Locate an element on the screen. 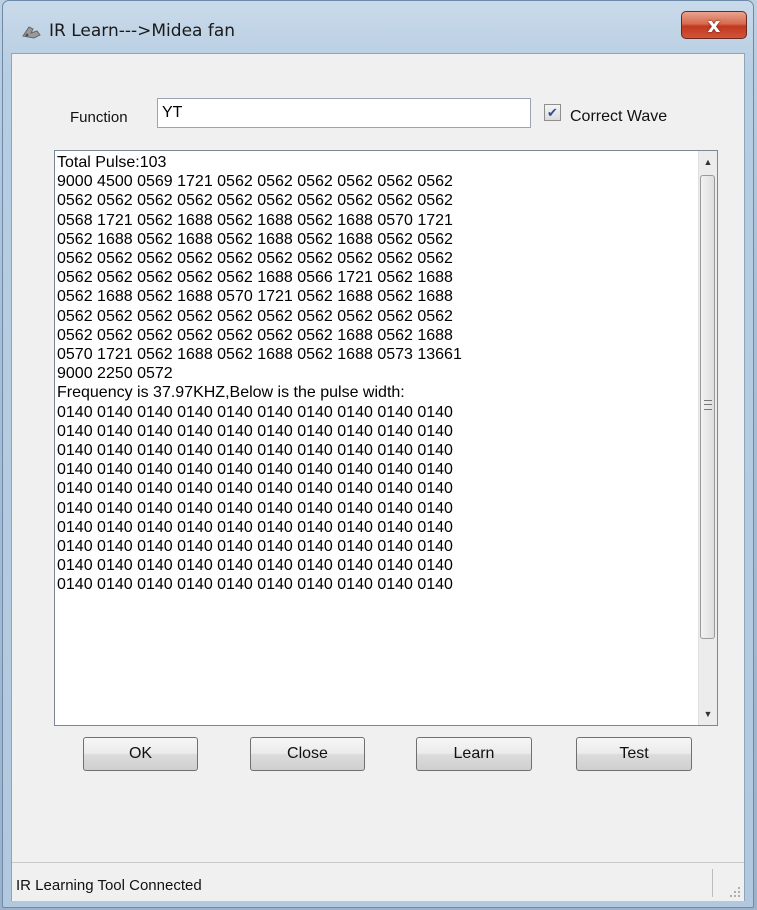 The image size is (757, 910). correct-wave-label: Correct Wave is located at coordinates (619, 116).